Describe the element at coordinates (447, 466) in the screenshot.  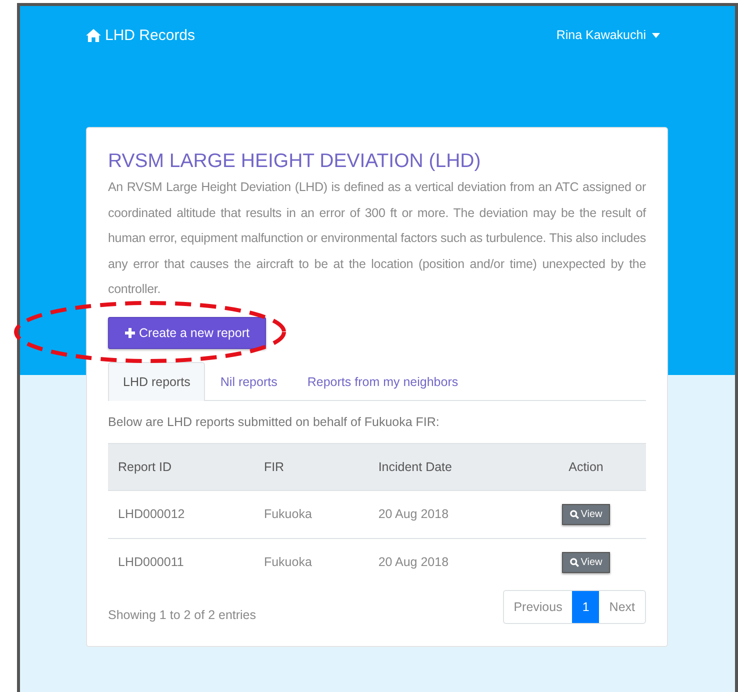
I see `column-header: Incident Date` at that location.